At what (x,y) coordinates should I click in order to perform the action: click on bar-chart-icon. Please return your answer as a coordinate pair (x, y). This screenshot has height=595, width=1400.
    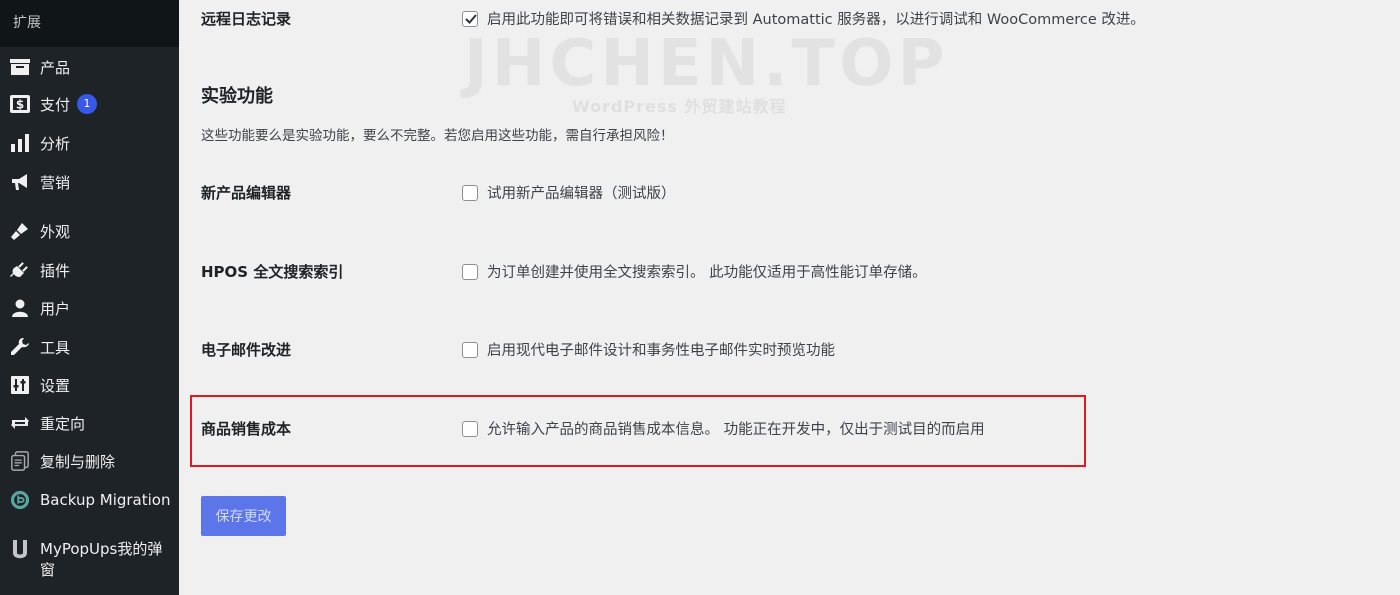
    Looking at the image, I should click on (20, 143).